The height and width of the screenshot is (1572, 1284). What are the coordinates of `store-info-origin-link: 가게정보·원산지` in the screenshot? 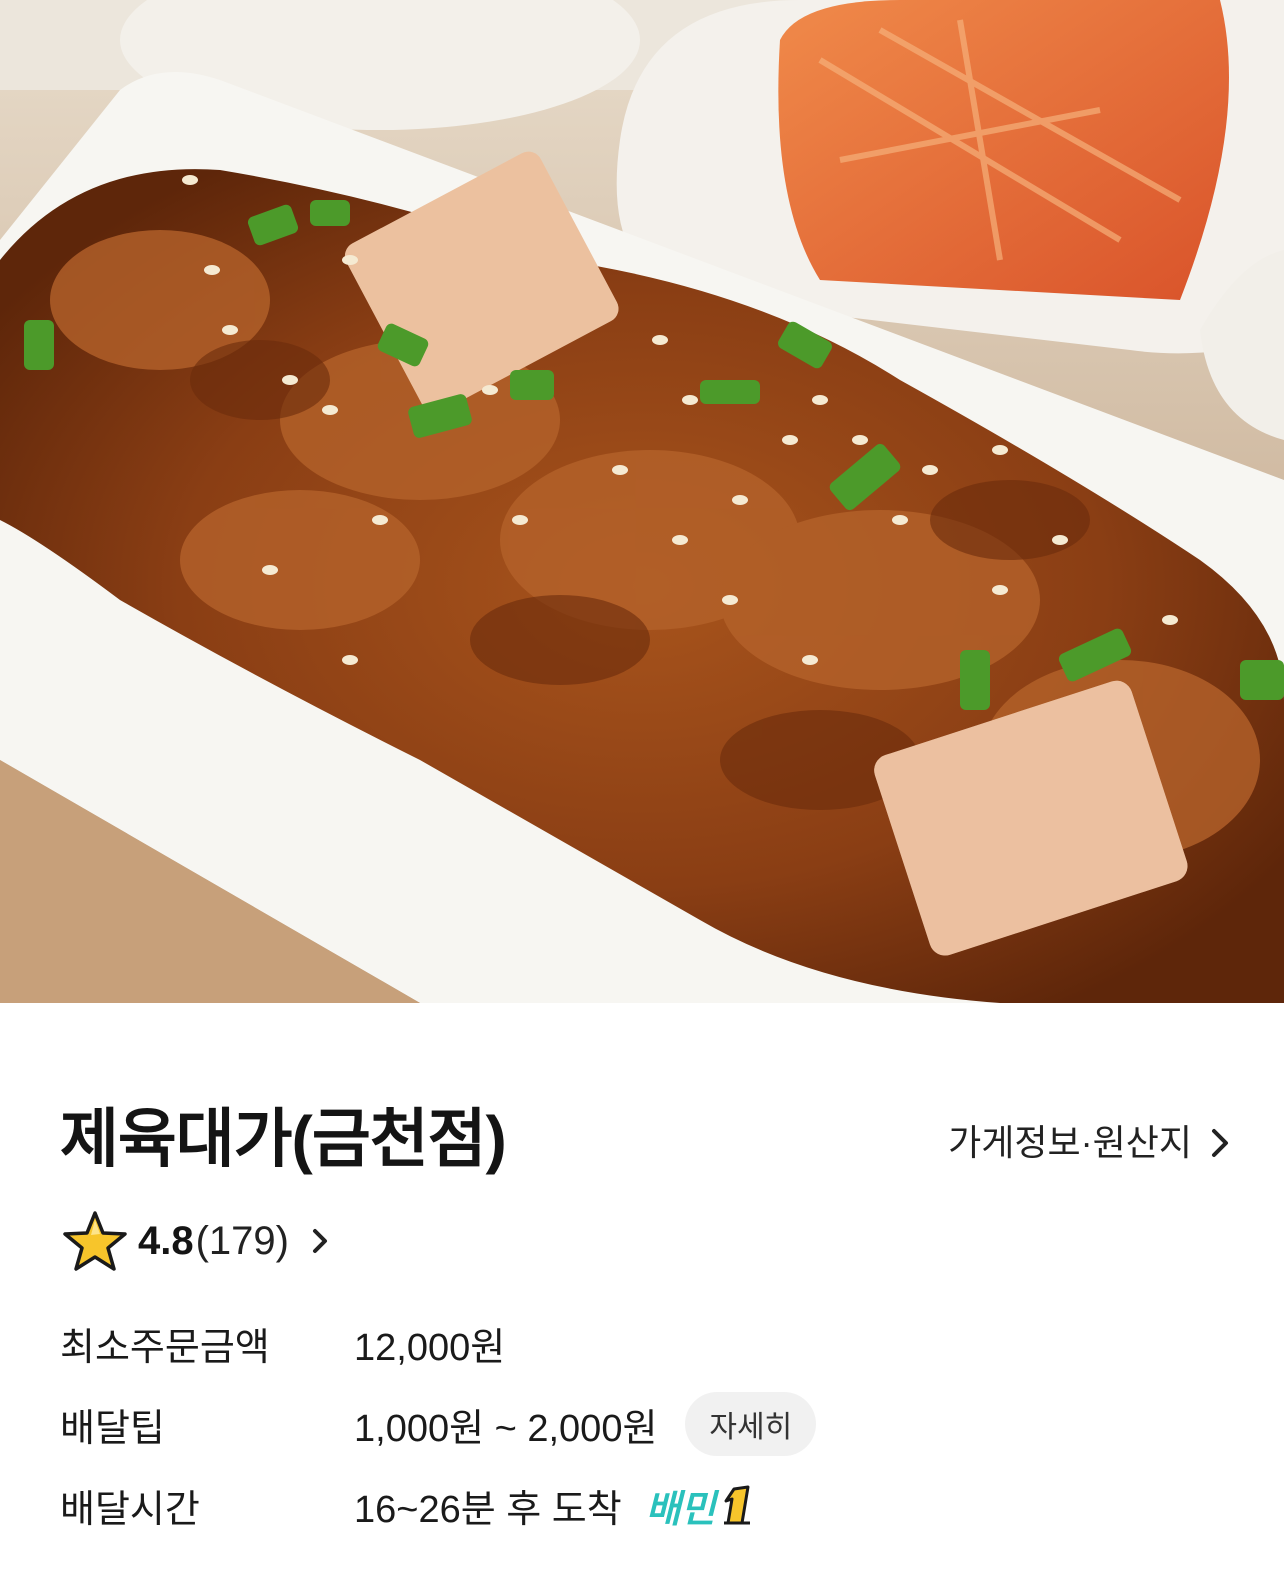 It's located at (1089, 1143).